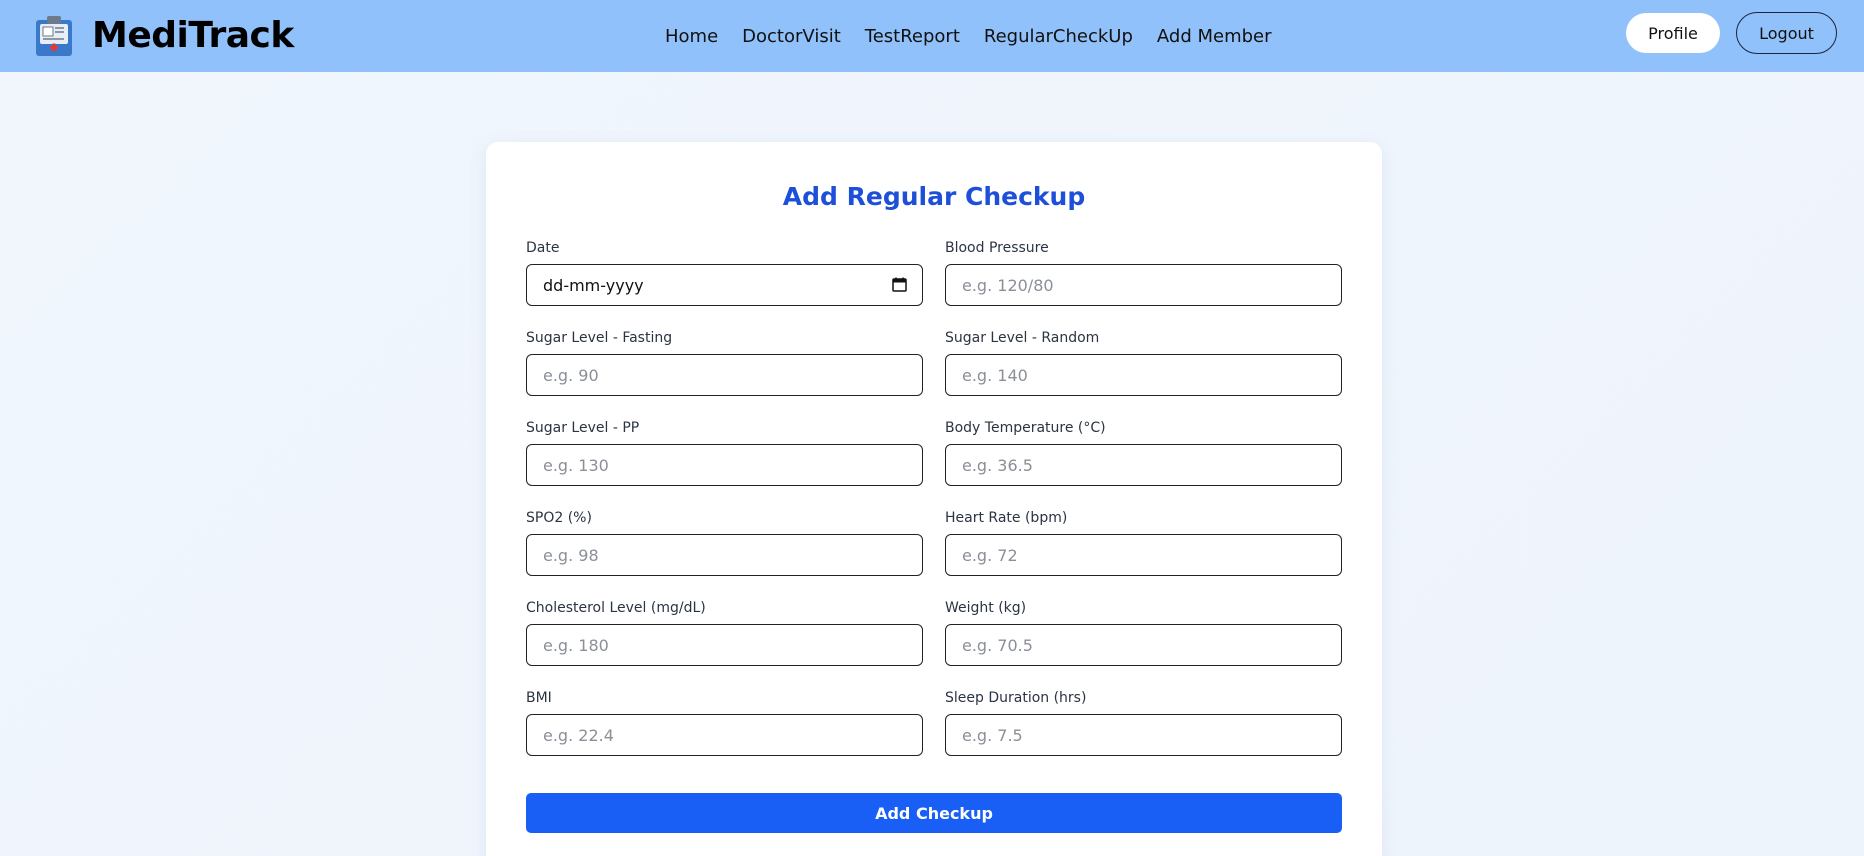 This screenshot has width=1864, height=856. Describe the element at coordinates (934, 196) in the screenshot. I see `form-title: Add Regular Checkup` at that location.